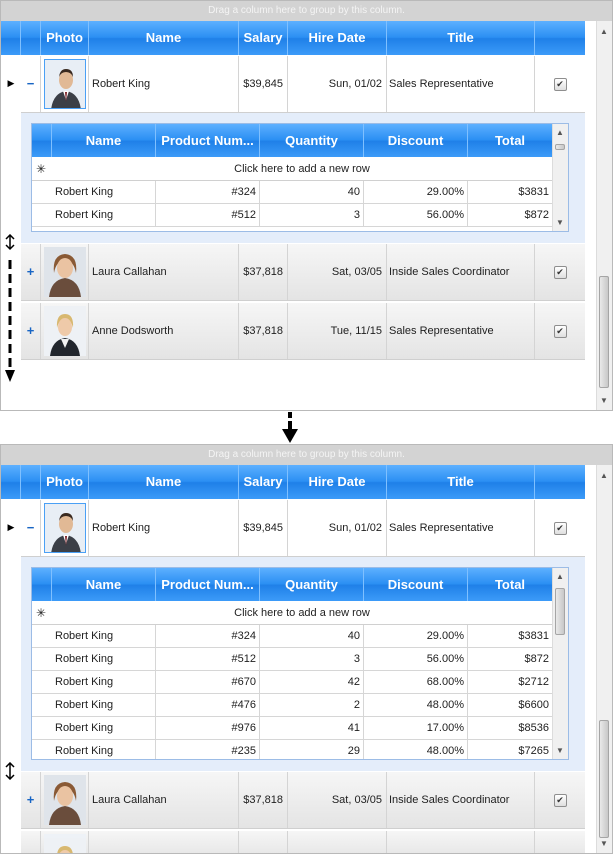 The width and height of the screenshot is (614, 854). I want to click on header-spacer, so click(11, 38).